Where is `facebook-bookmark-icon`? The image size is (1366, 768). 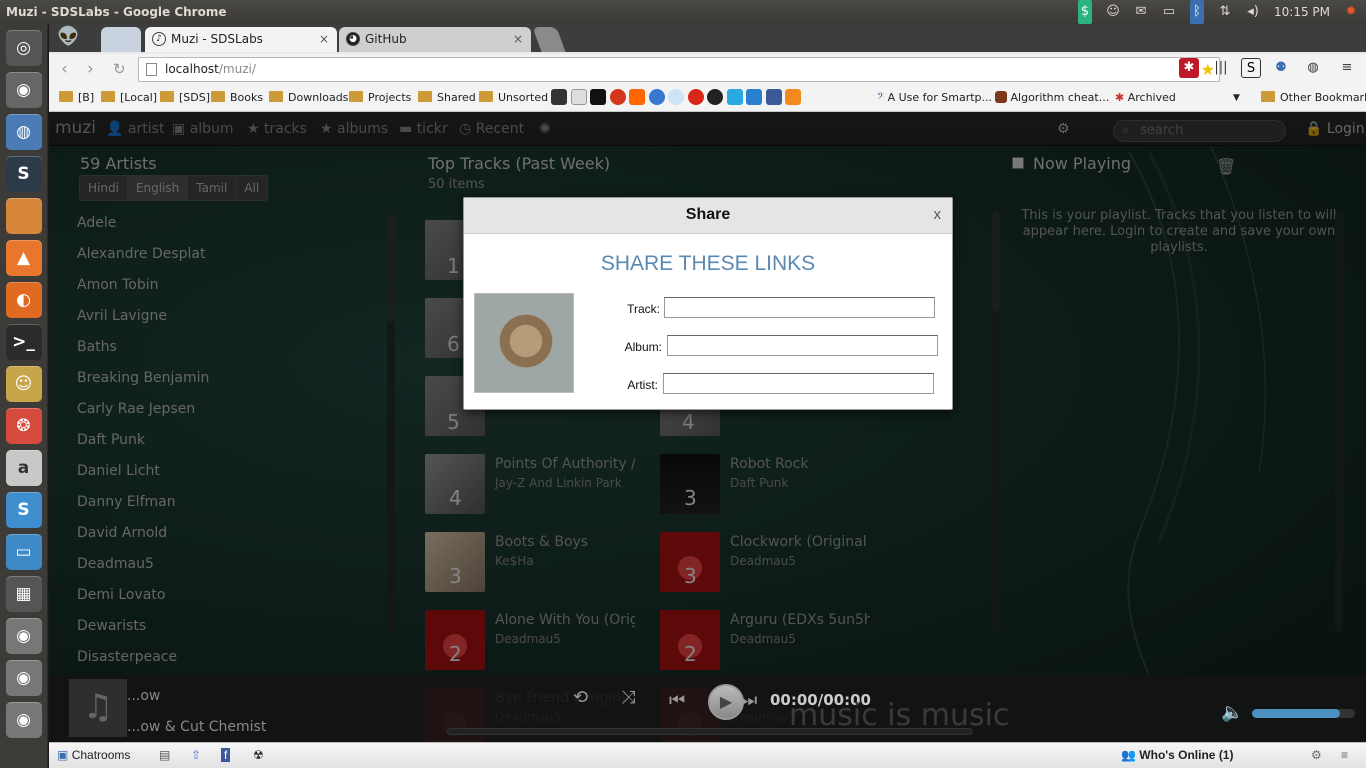 facebook-bookmark-icon is located at coordinates (773, 97).